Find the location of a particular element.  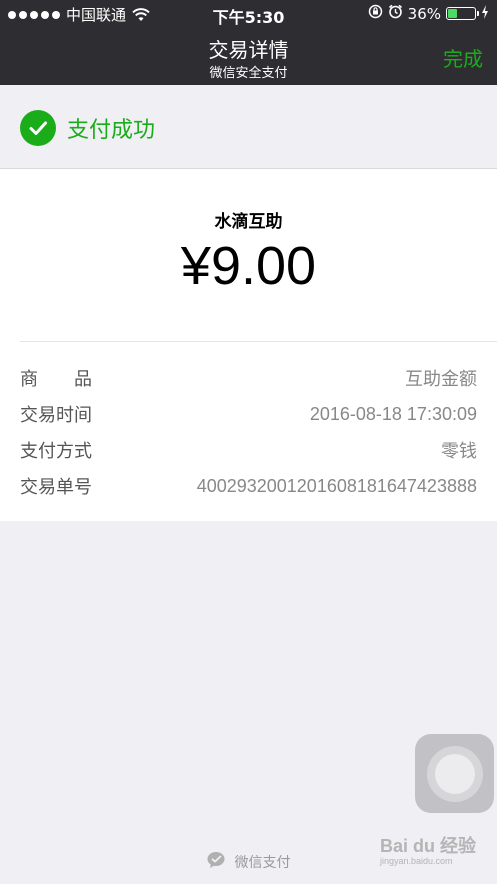

baidu-watermark: Bai du 经验 jingyan.baidu.com is located at coordinates (428, 849).